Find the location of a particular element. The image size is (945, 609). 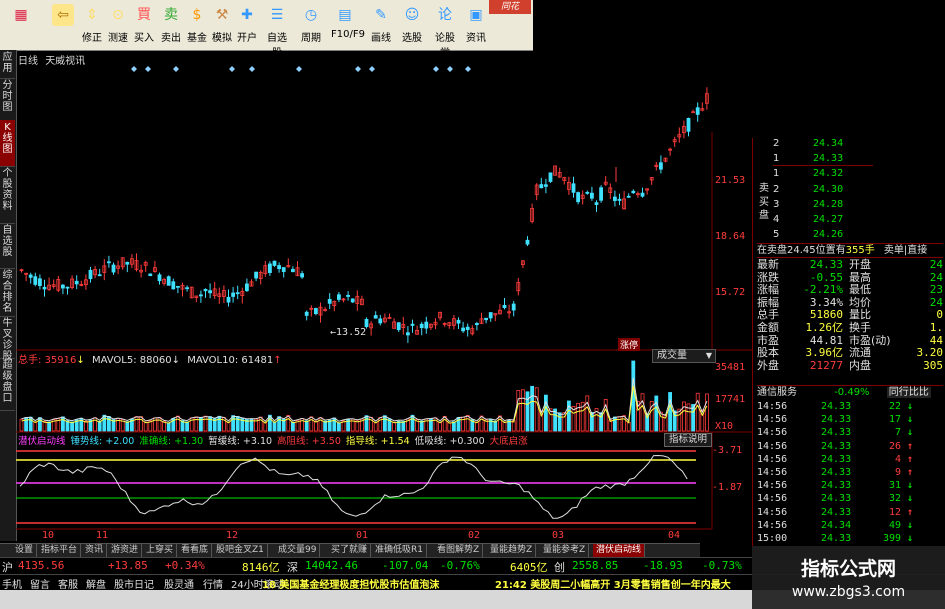

status-link: 股灵通 is located at coordinates (179, 583).